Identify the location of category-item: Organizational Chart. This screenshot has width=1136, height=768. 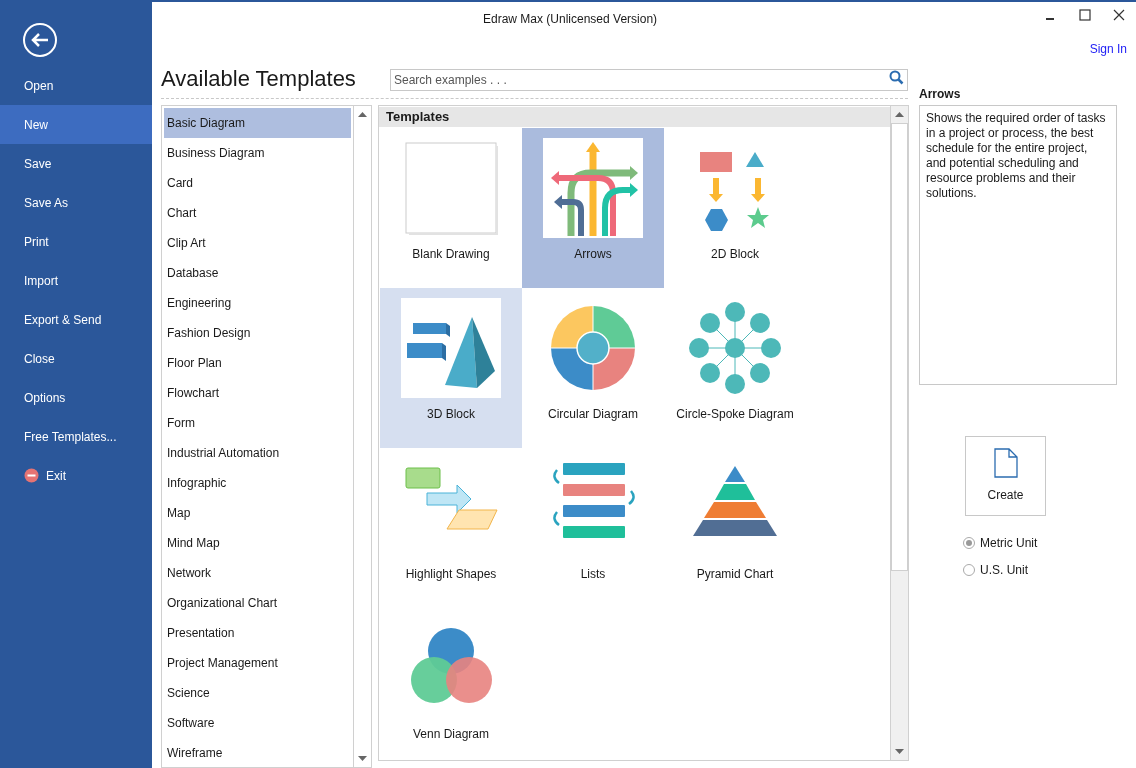
(257, 603).